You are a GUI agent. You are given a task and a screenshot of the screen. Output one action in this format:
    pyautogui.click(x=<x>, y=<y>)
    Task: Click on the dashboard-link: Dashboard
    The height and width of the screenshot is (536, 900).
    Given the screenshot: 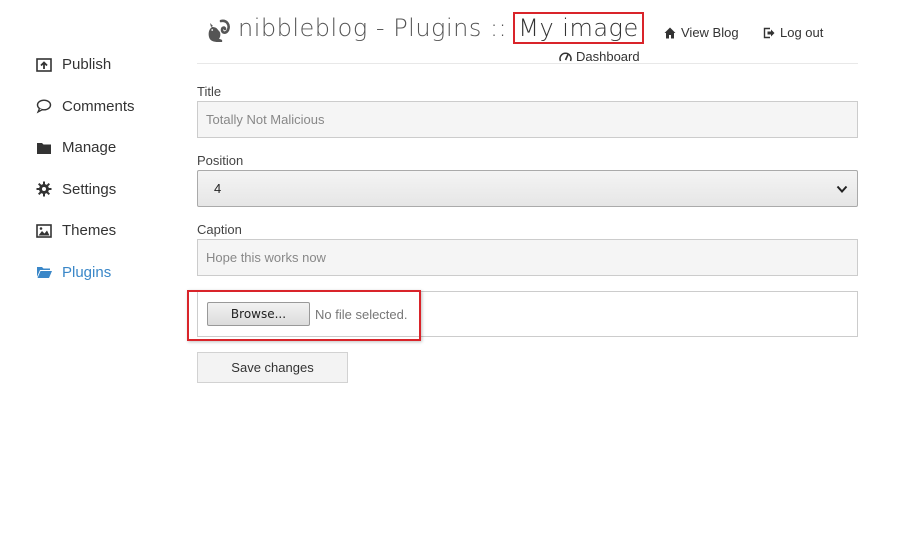 What is the action you would take?
    pyautogui.click(x=599, y=56)
    